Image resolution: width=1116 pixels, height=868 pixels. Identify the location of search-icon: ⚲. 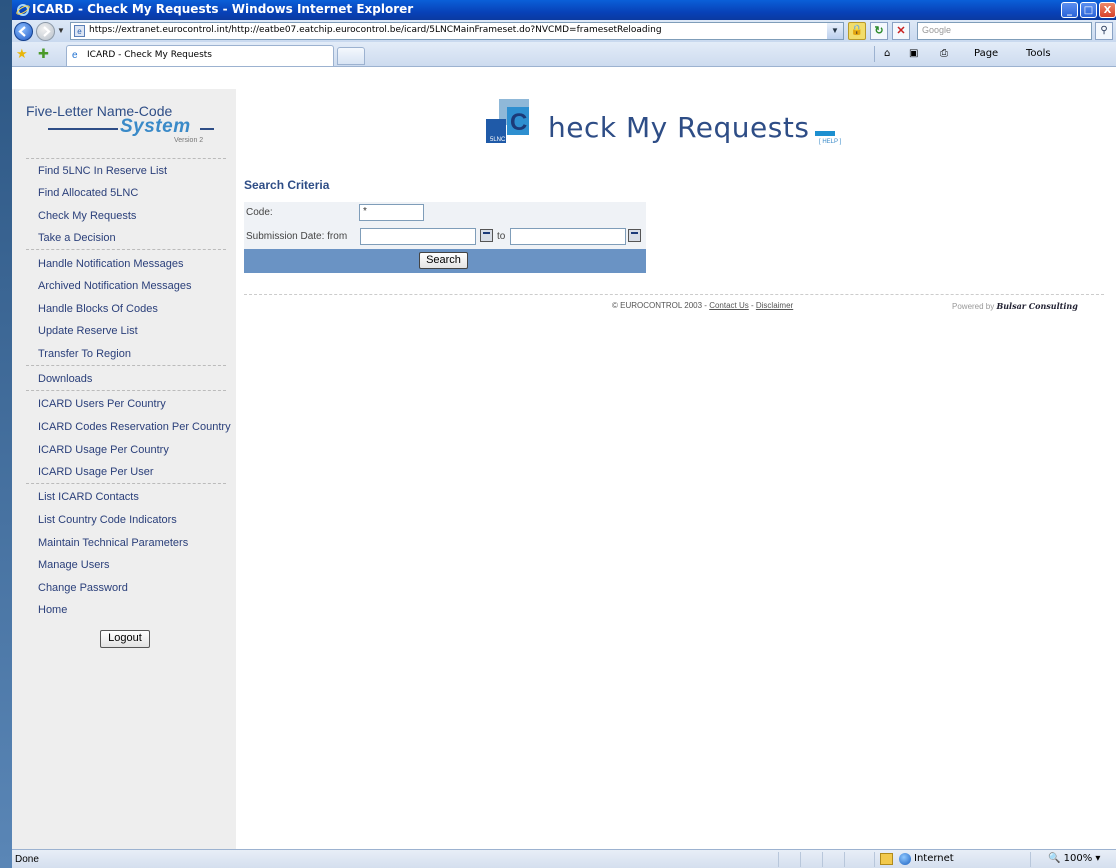
(1104, 31).